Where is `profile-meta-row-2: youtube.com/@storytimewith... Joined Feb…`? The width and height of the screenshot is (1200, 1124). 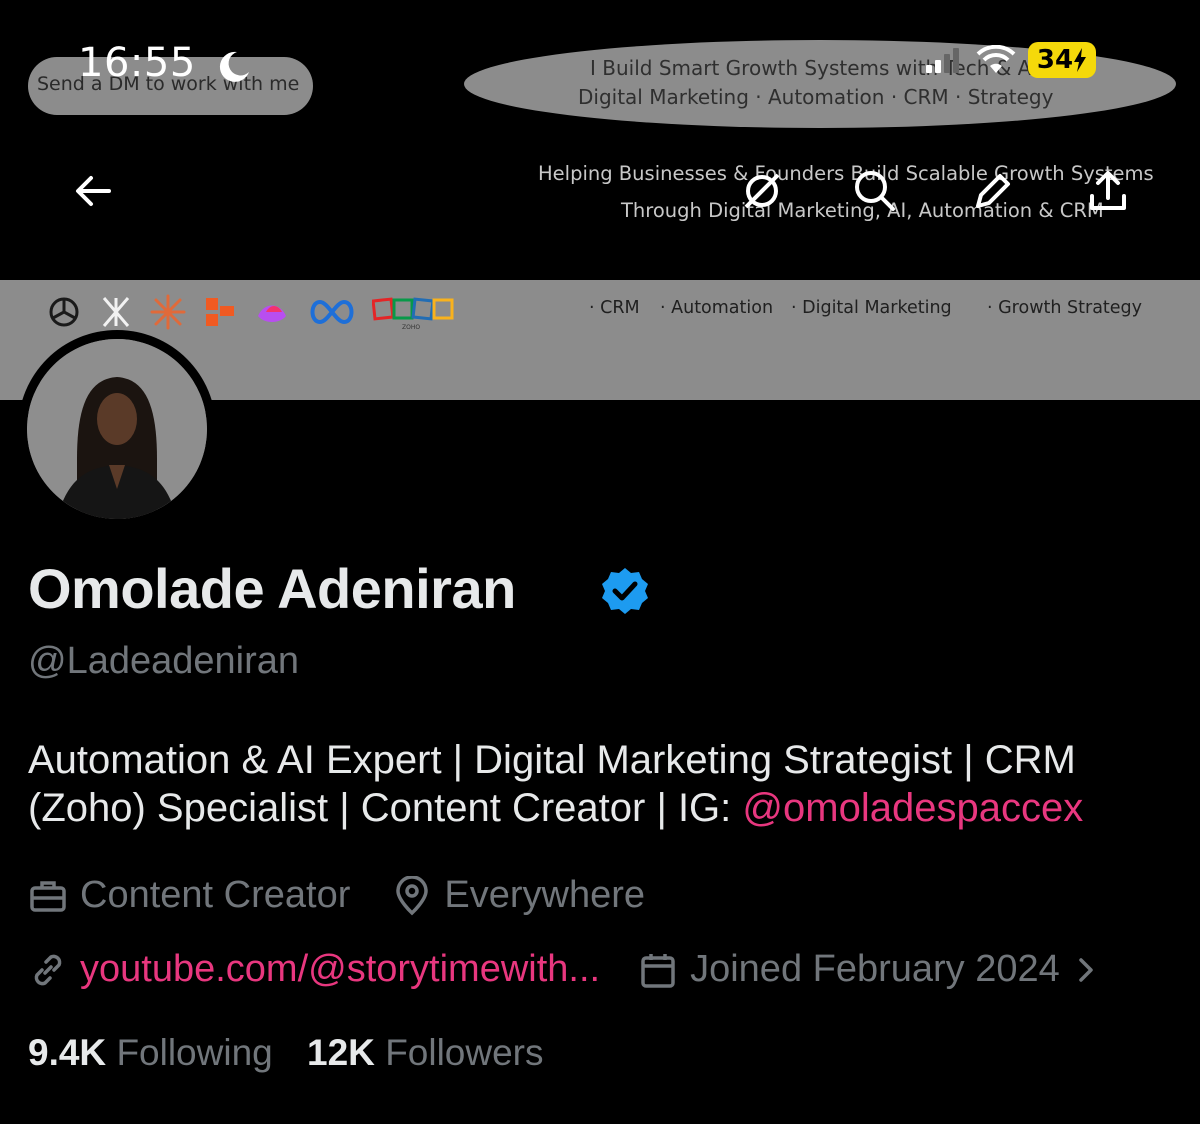
profile-meta-row-2: youtube.com/@storytimewith... Joined Feb… is located at coordinates (564, 969).